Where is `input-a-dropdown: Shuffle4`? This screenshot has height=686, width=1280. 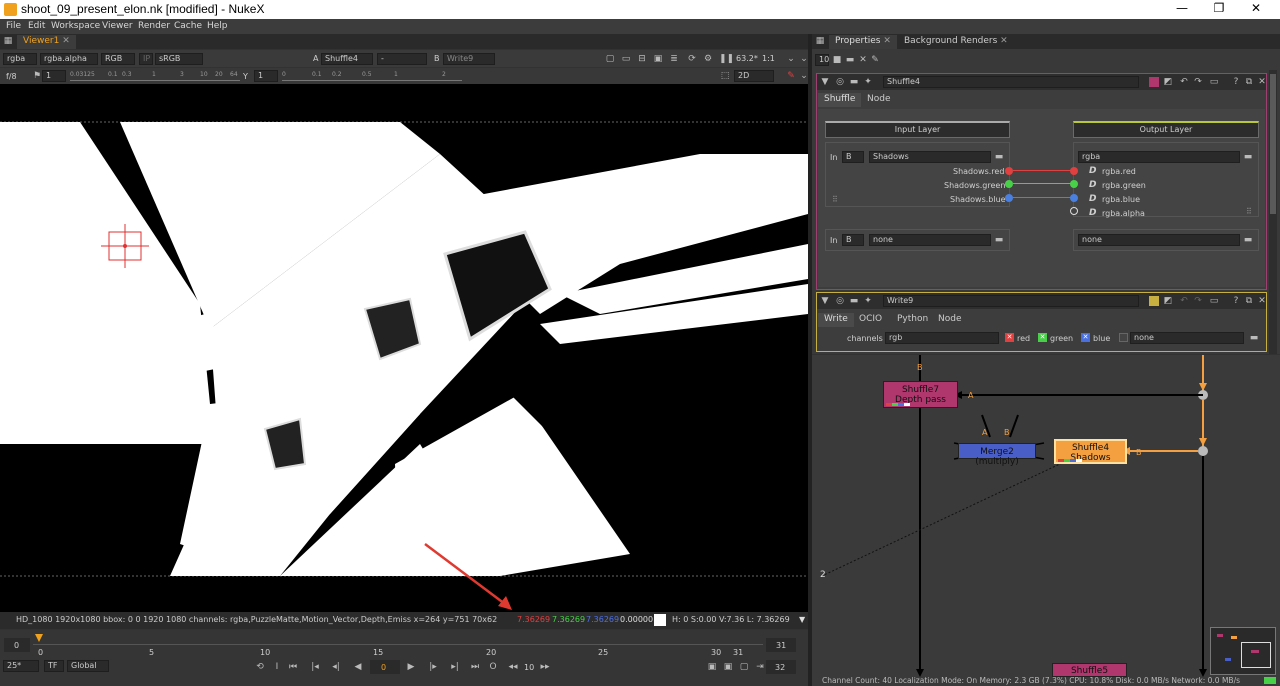
input-a-dropdown: Shuffle4 is located at coordinates (347, 59).